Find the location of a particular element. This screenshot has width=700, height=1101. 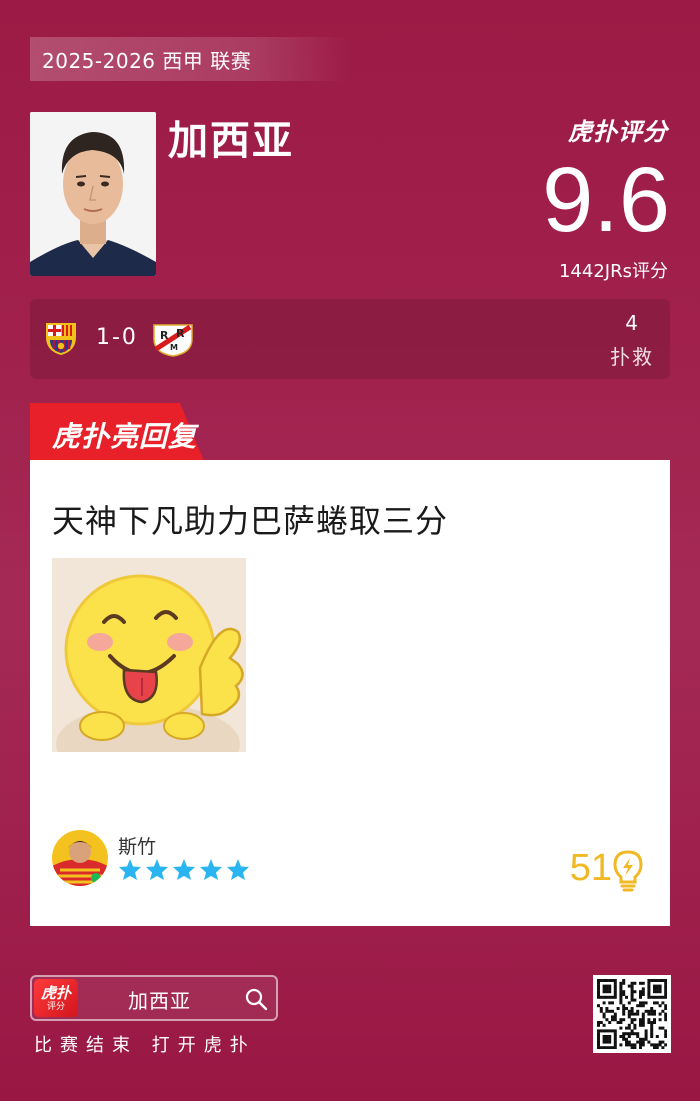

search-icon is located at coordinates (256, 999).